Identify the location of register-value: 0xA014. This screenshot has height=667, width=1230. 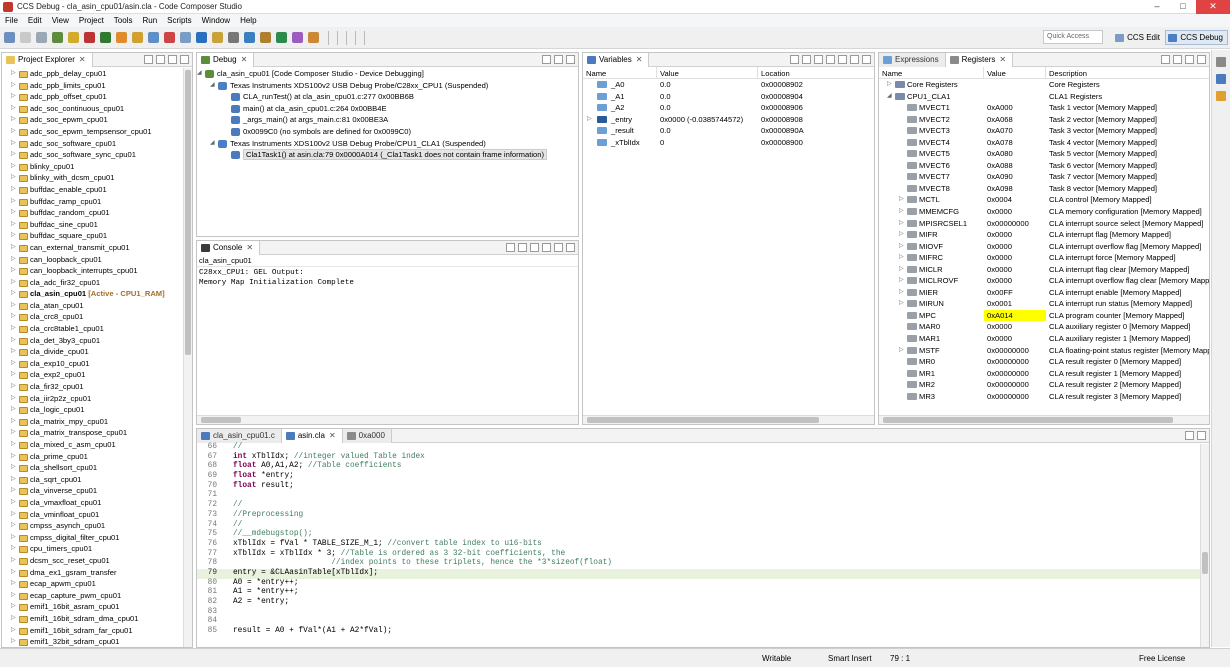
(1015, 315).